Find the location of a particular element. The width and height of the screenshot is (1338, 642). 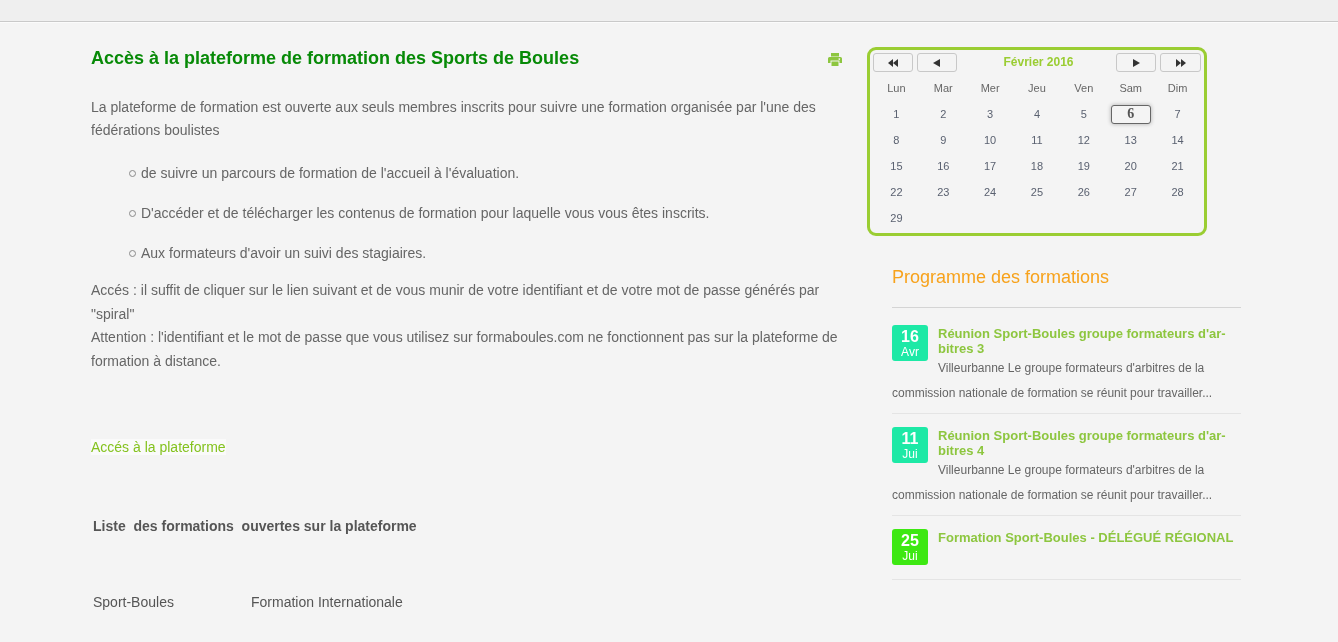

table-cell-text: Formation Internationale is located at coordinates (327, 602).